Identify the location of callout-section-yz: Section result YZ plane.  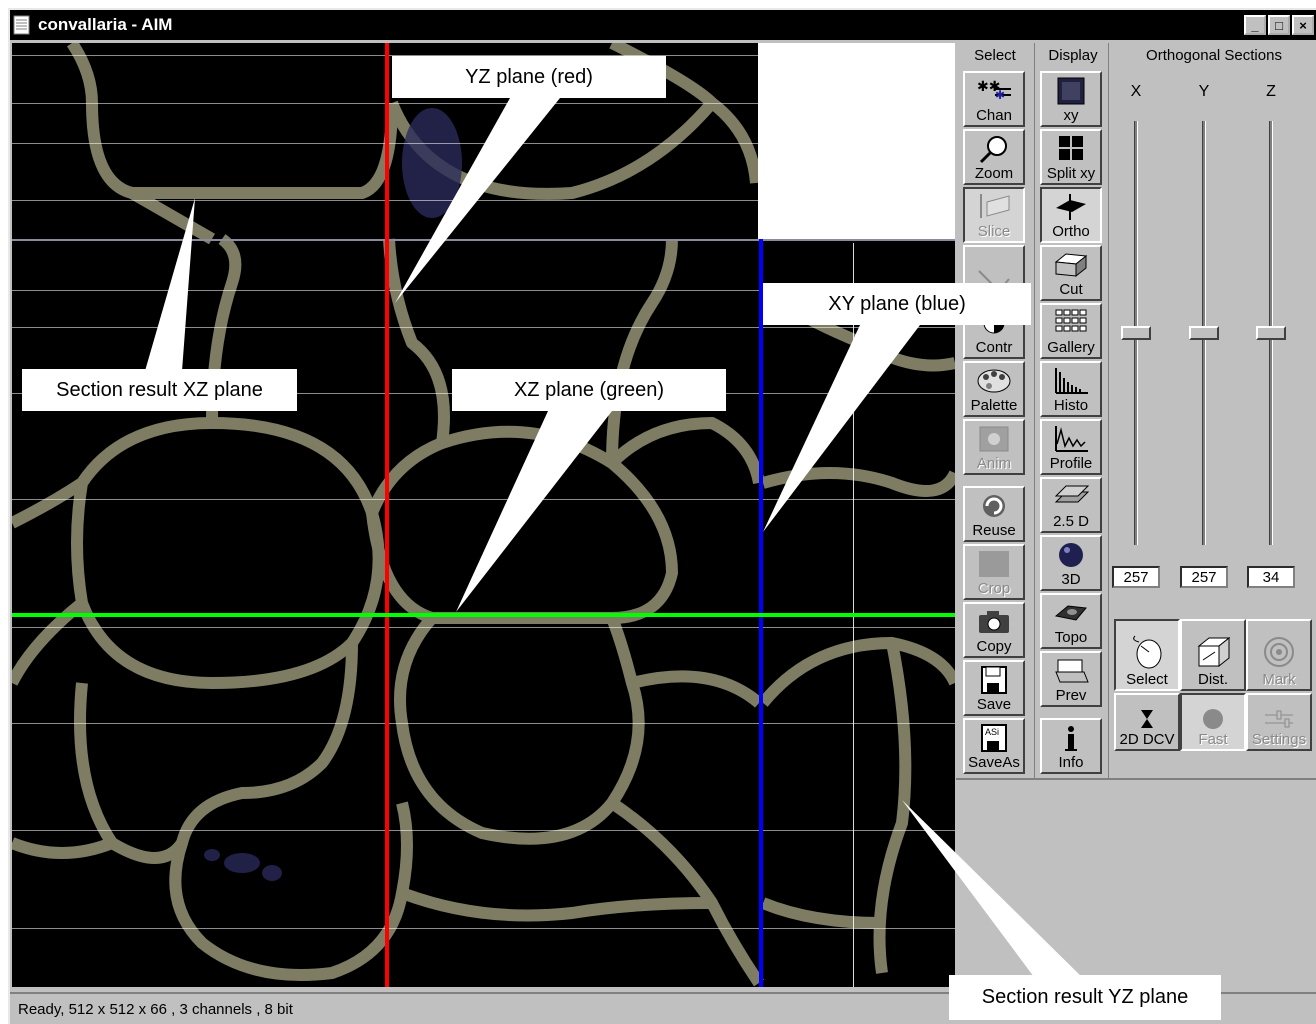
(1085, 997).